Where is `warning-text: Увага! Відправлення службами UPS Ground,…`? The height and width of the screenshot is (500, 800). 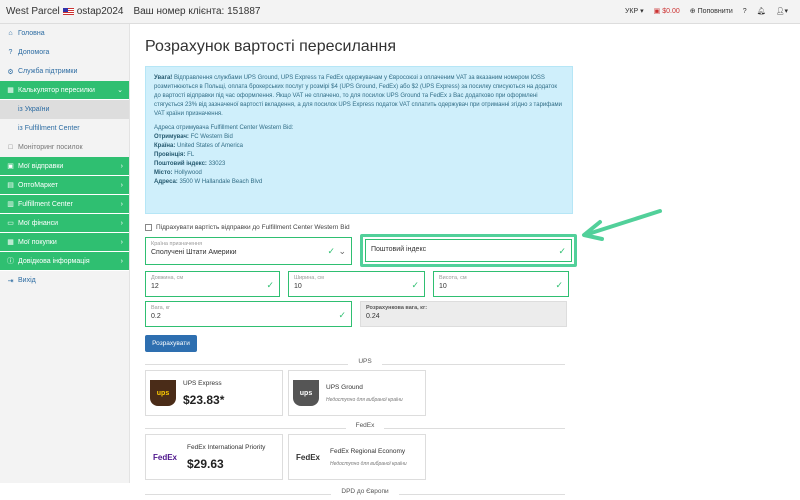 warning-text: Увага! Відправлення службами UPS Ground,… is located at coordinates (358, 96).